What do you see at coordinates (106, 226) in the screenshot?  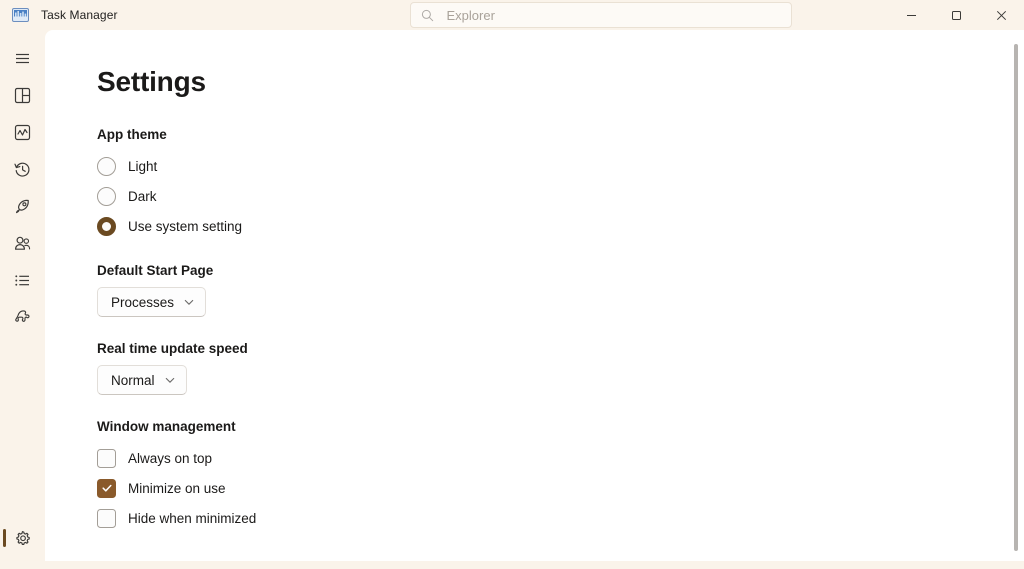 I see `radio-use-system-setting` at bounding box center [106, 226].